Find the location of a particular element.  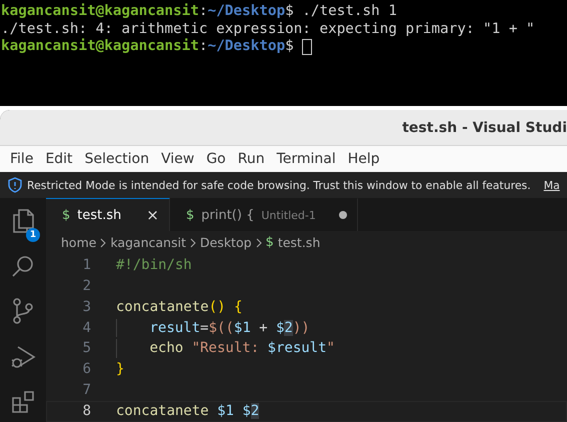

terminal-text: ./test.sh: 4: arithmetic expression: expecting primary: "1 + " is located at coordinates (268, 29).